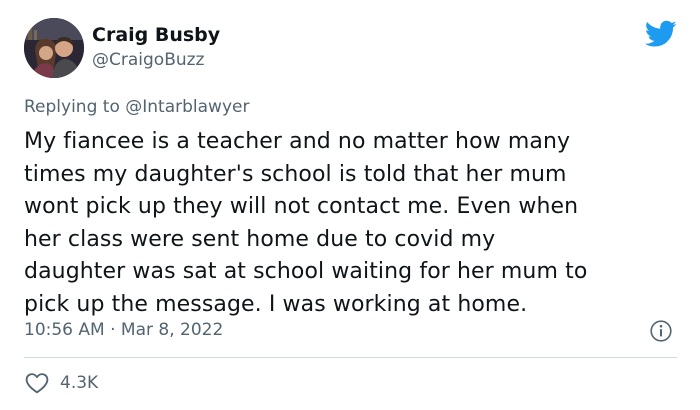  What do you see at coordinates (72, 107) in the screenshot?
I see `replying-prefix: Replying to` at bounding box center [72, 107].